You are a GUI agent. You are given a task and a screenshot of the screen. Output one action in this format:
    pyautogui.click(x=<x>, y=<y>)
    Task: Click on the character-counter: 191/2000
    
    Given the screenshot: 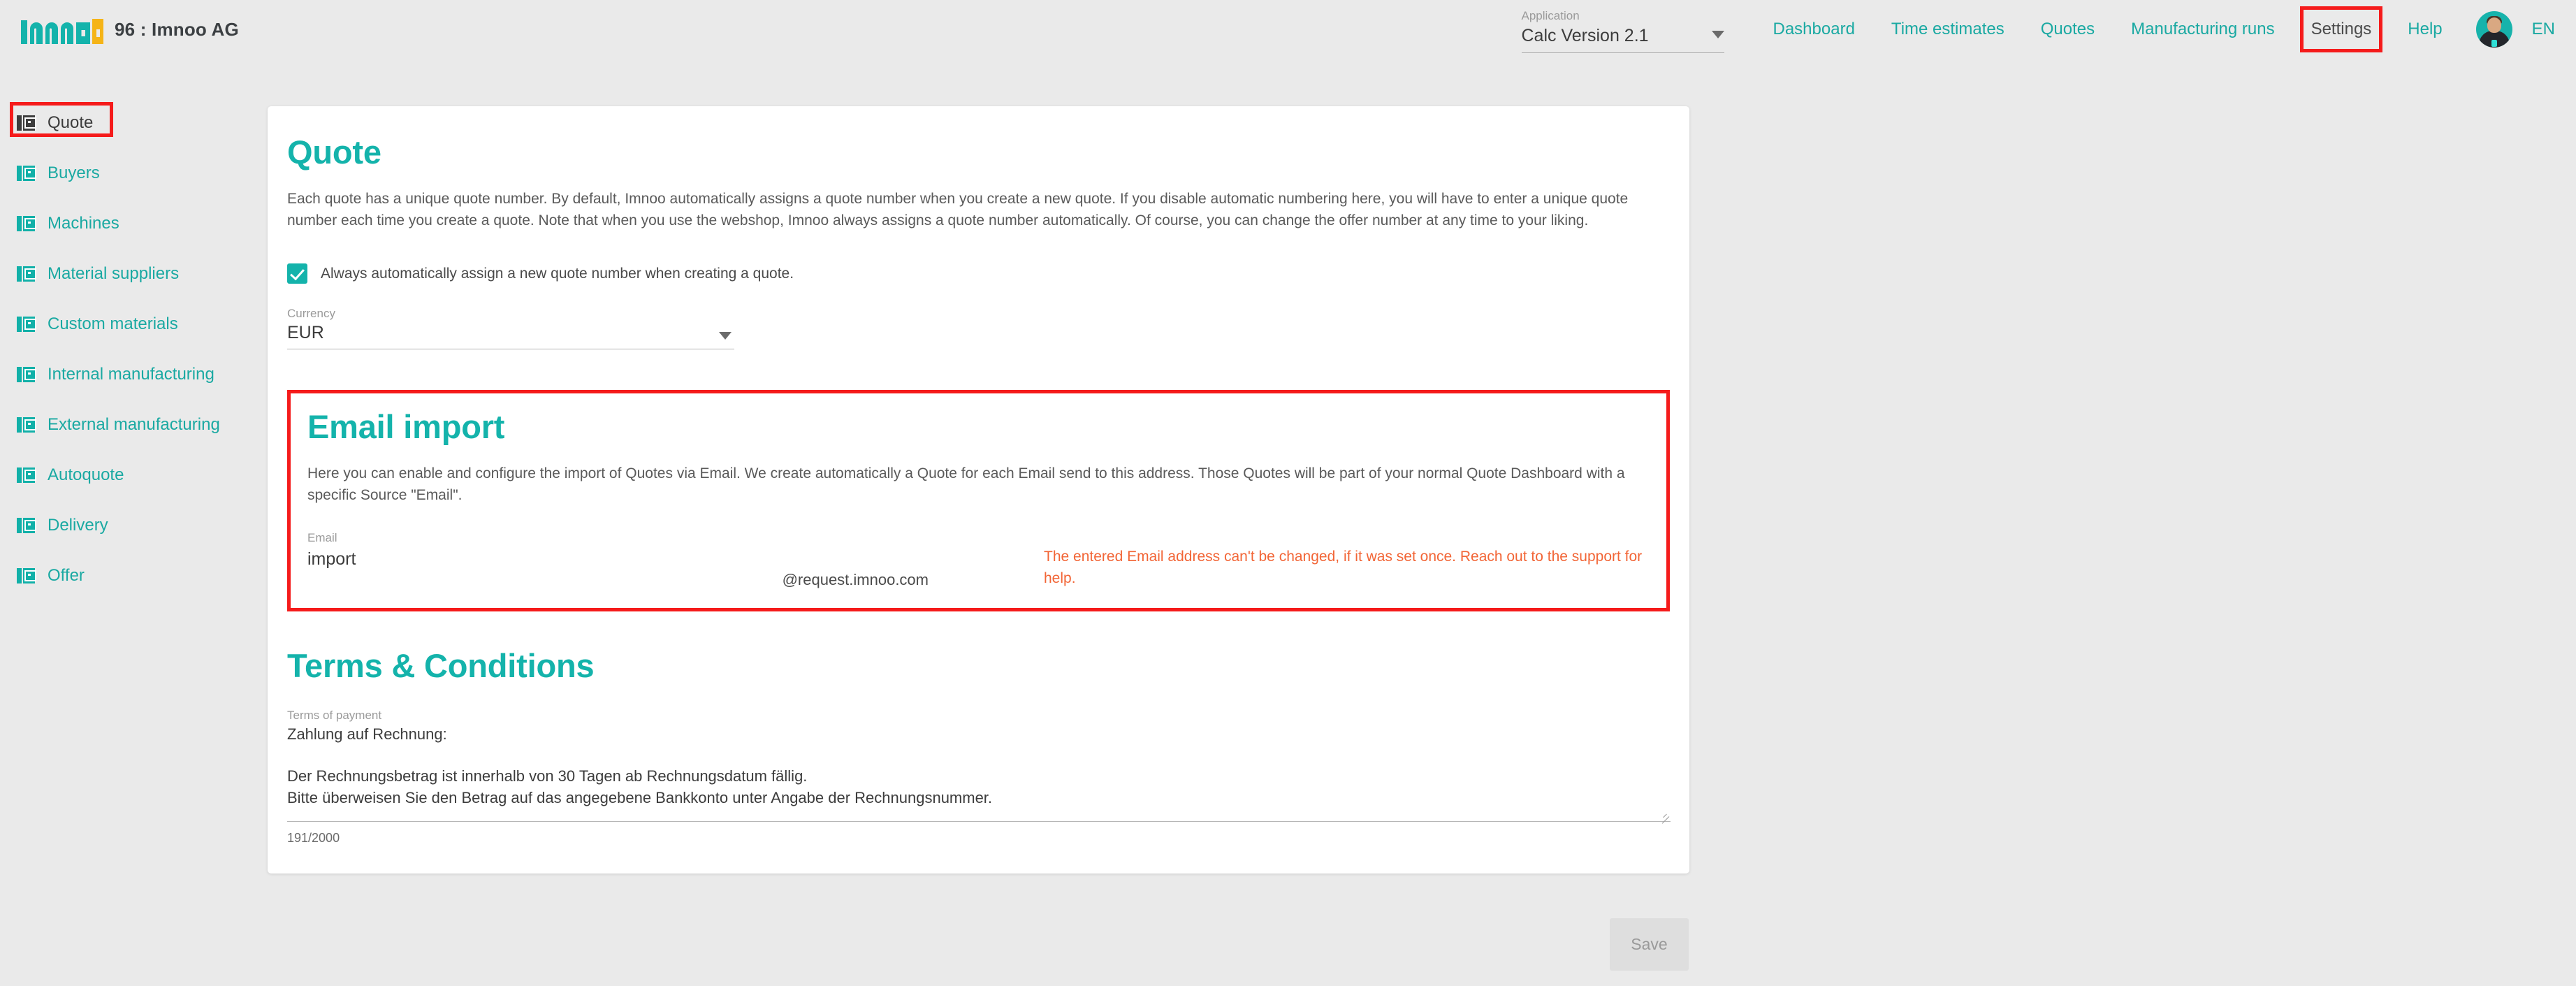 What is the action you would take?
    pyautogui.click(x=313, y=838)
    